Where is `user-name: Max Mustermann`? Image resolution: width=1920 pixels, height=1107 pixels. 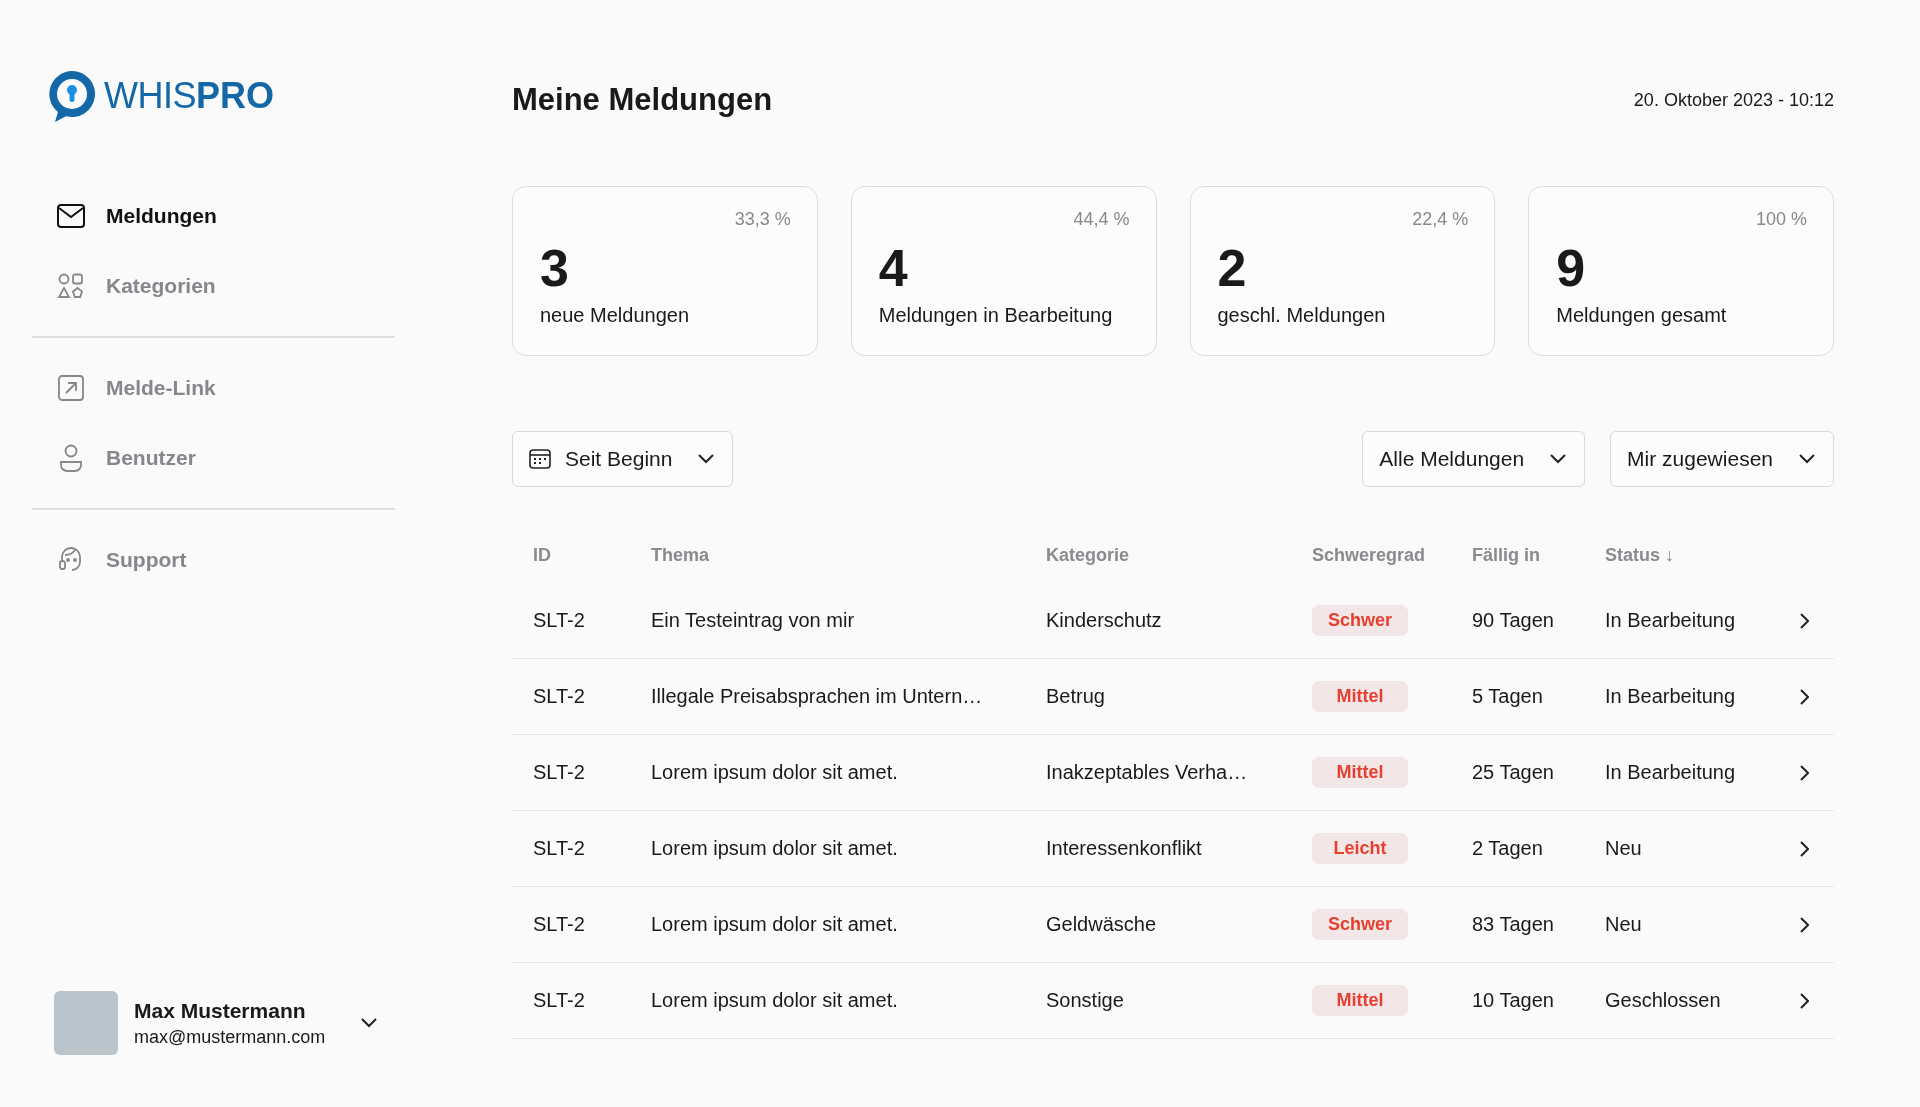
user-name: Max Mustermann is located at coordinates (220, 1010).